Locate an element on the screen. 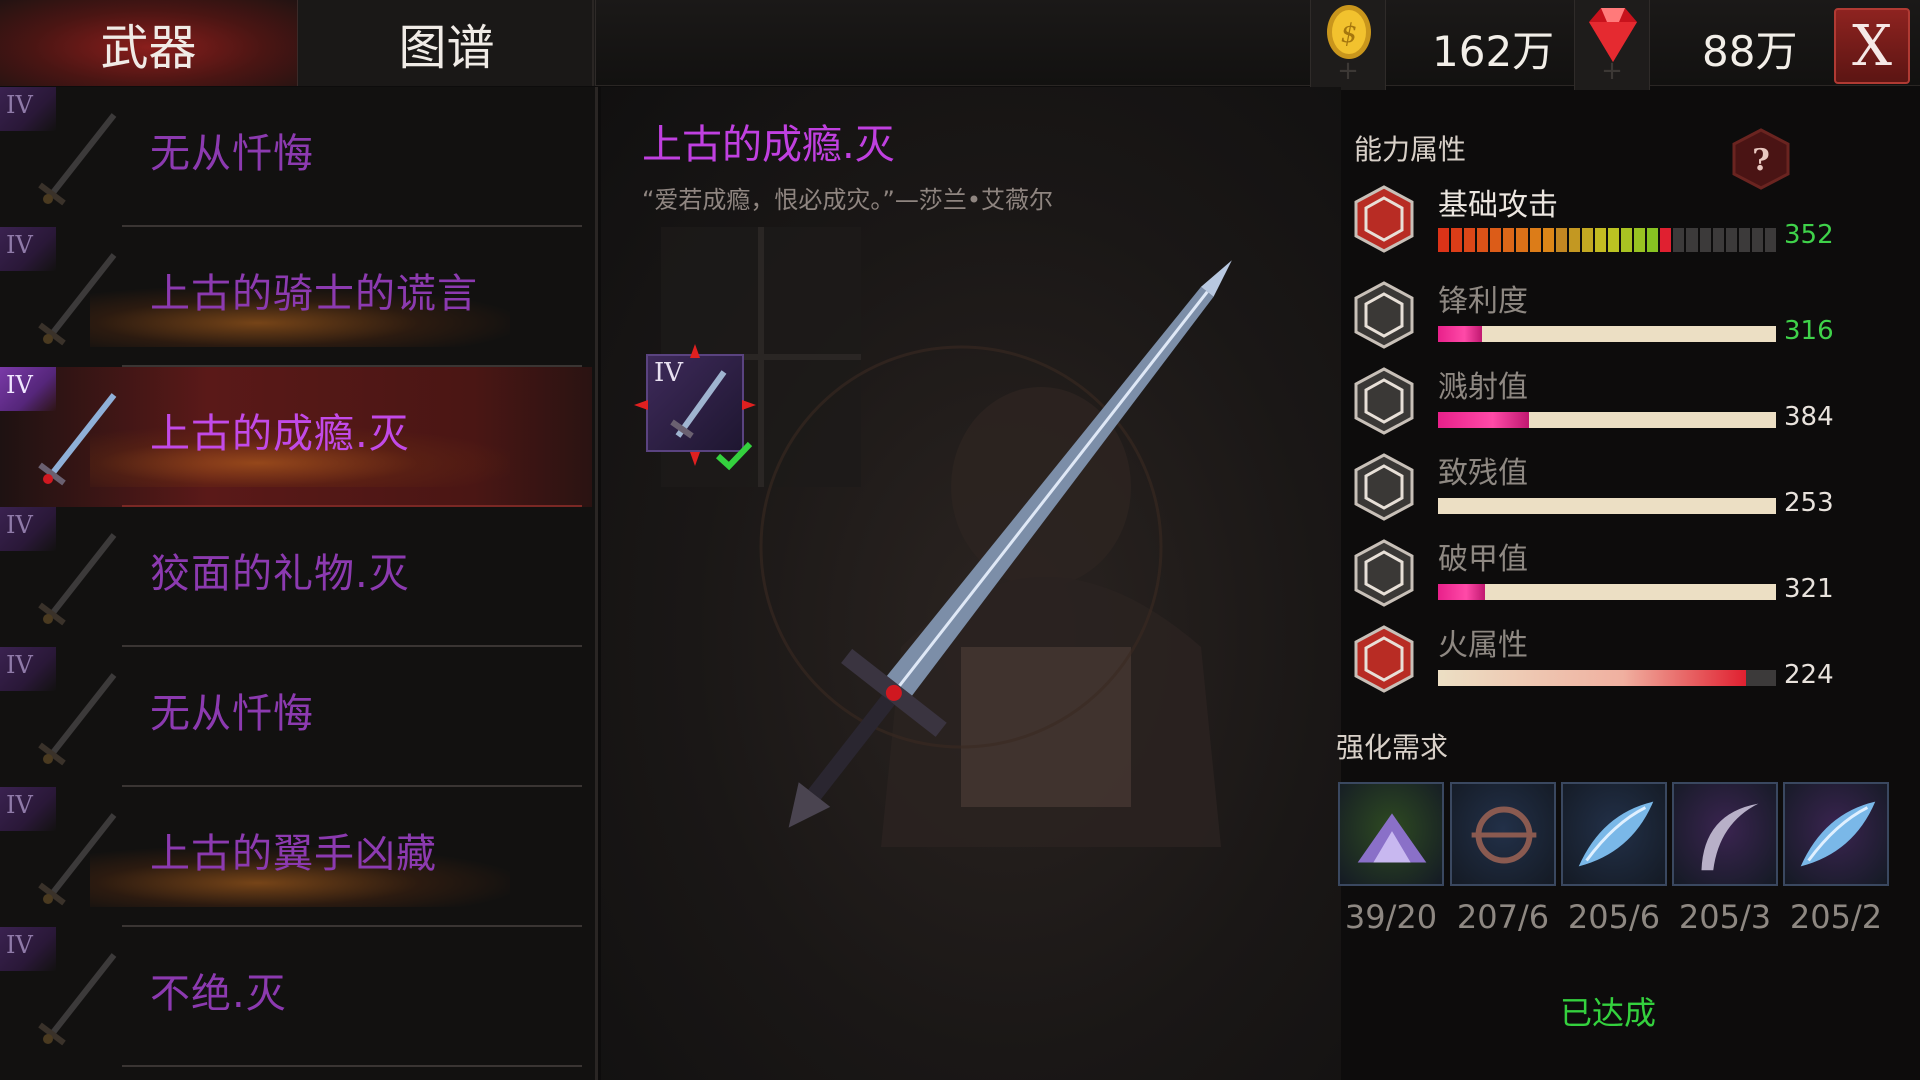 This screenshot has height=1080, width=1920. weapon-name: 上古的翼手凶藏 is located at coordinates (293, 854).